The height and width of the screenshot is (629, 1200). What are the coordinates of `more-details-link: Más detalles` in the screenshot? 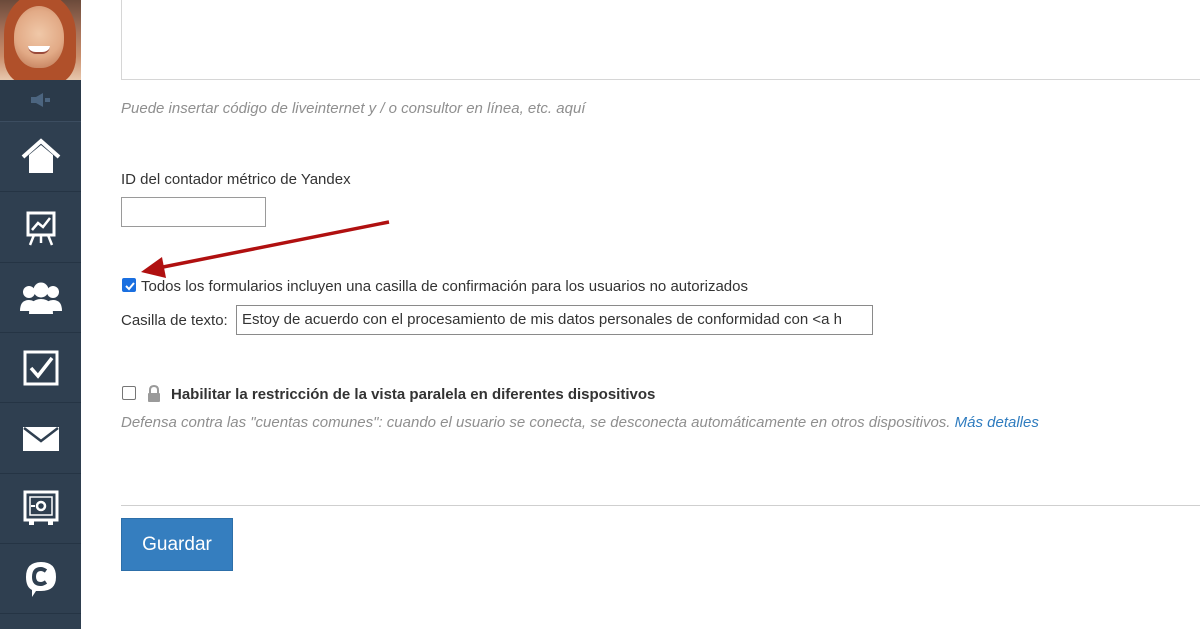 It's located at (997, 422).